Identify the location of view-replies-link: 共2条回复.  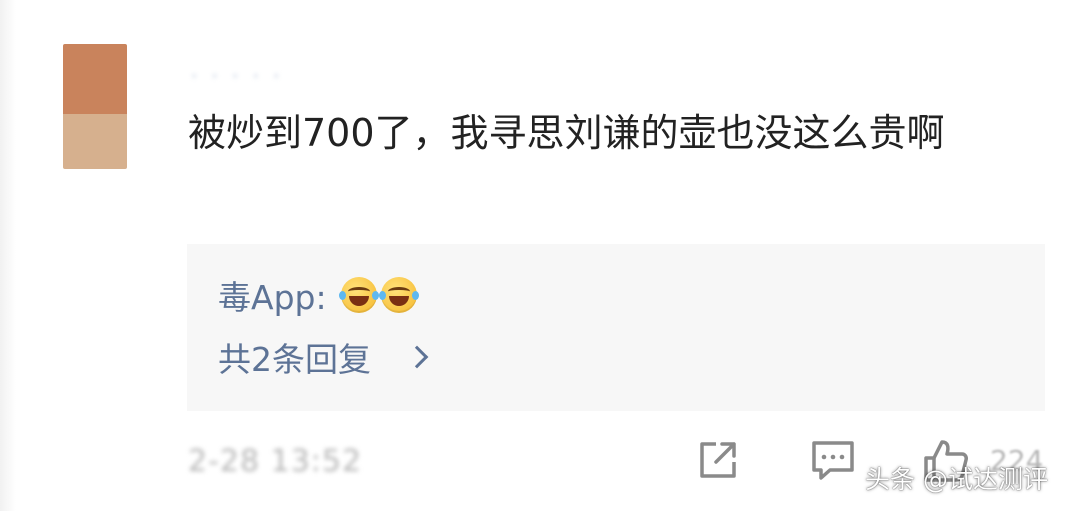
(323, 357).